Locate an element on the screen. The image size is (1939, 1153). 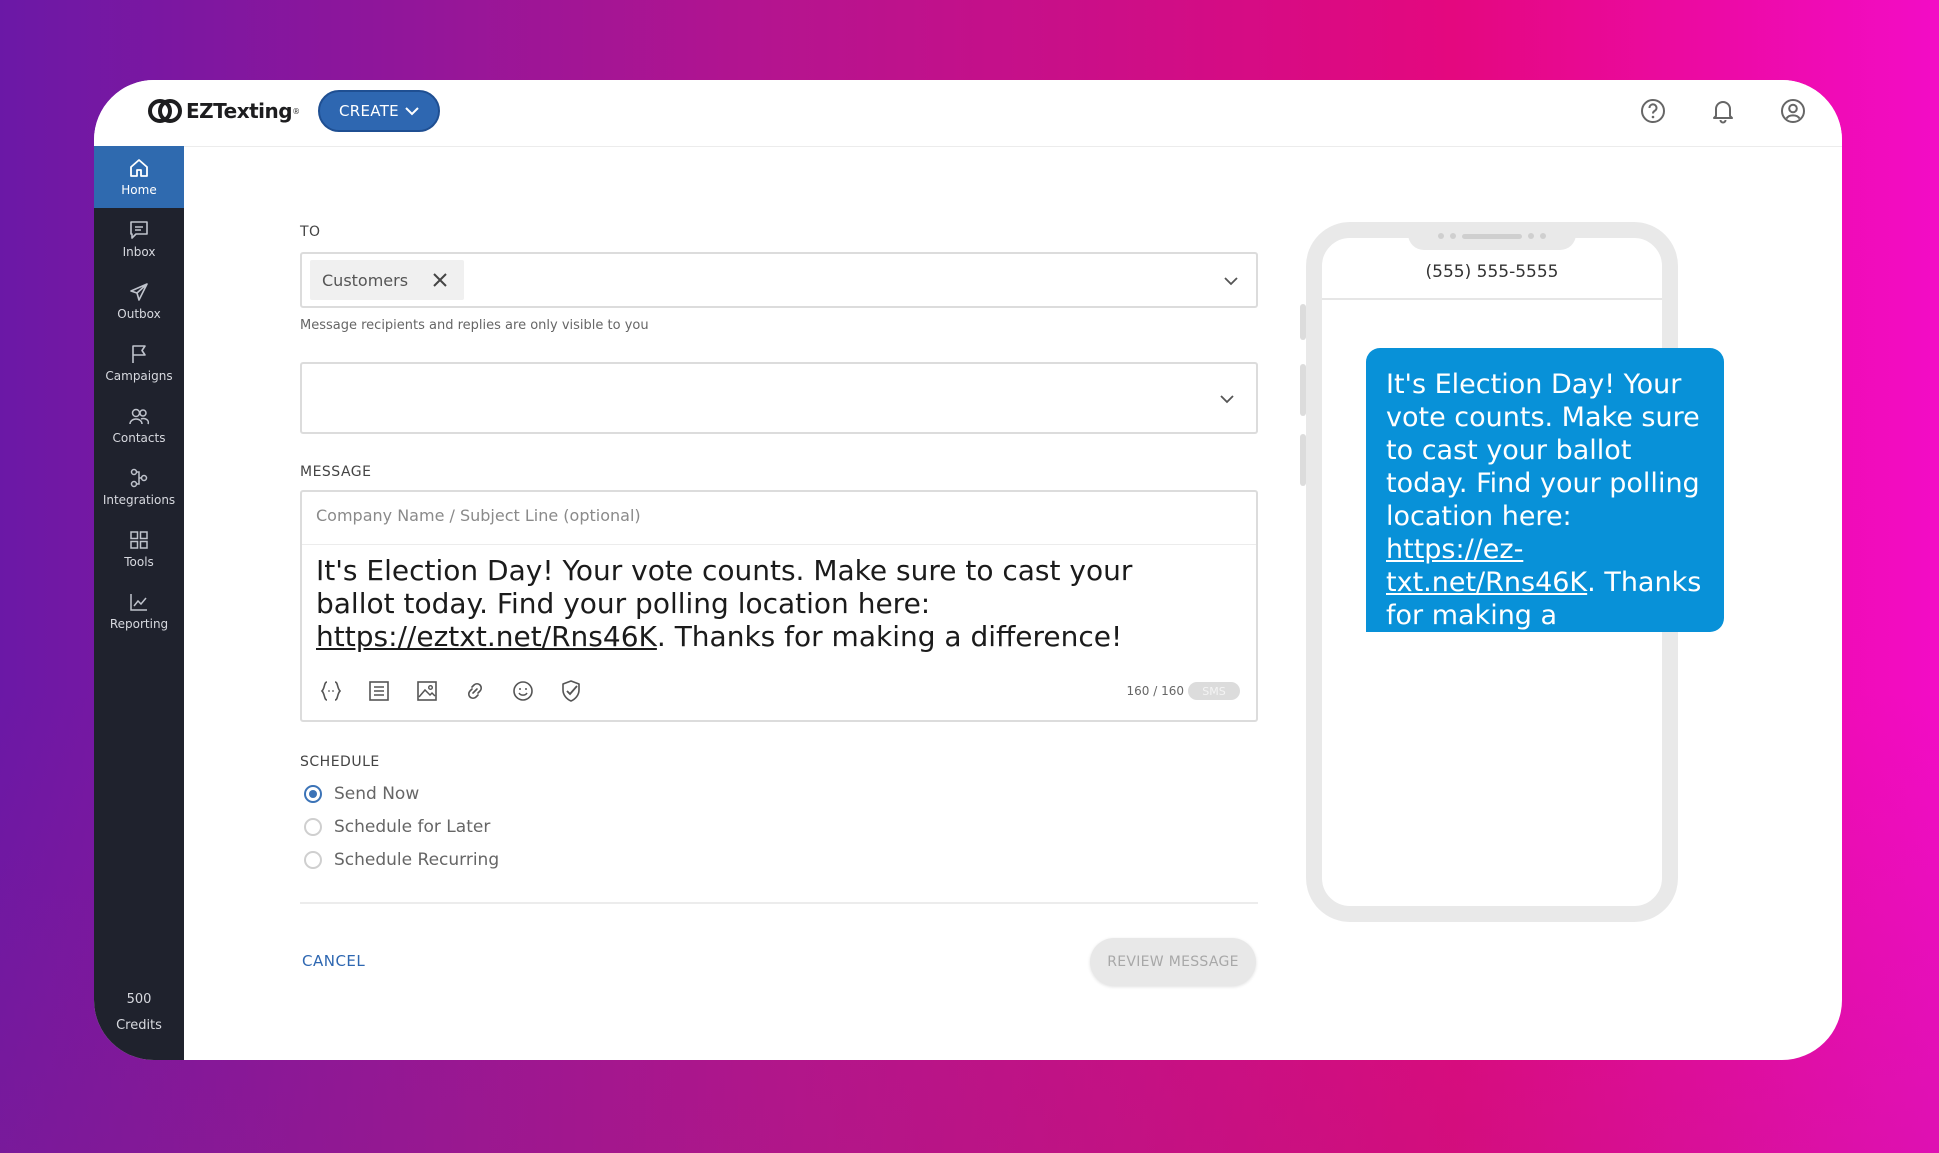
credits-label: Credits is located at coordinates (139, 1025).